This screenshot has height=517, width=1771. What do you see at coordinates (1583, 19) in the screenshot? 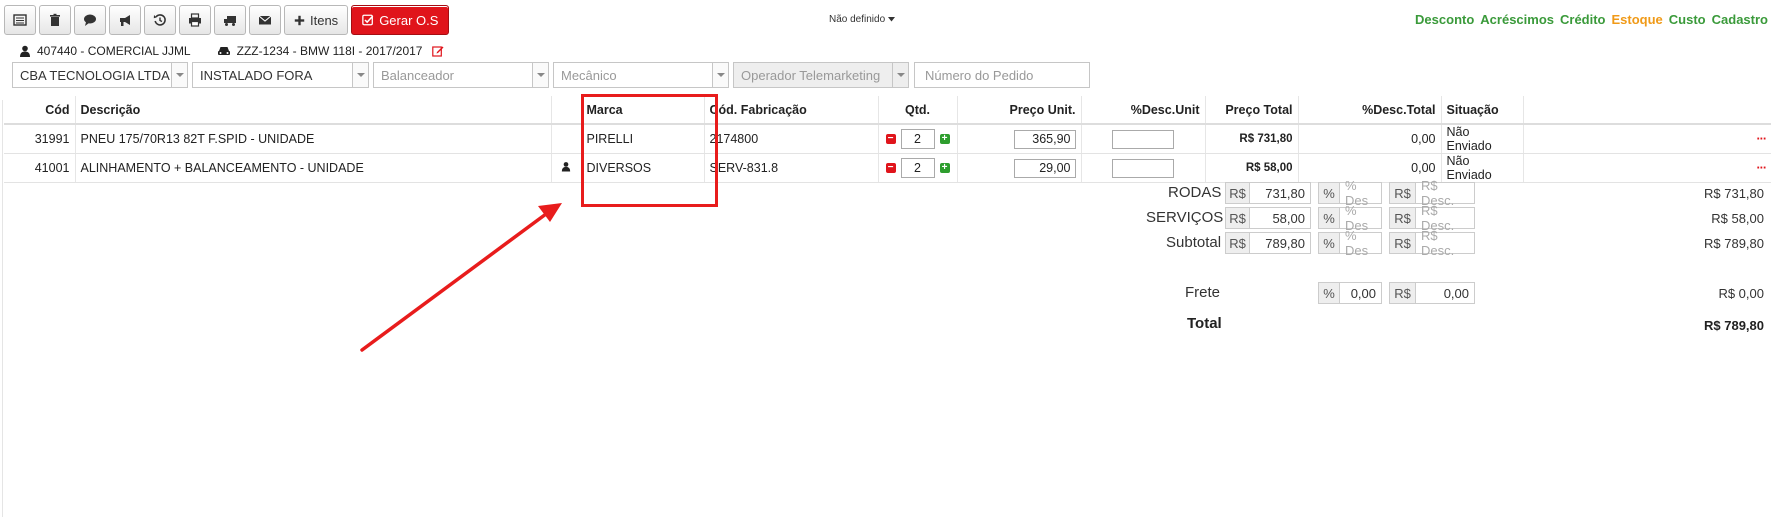
I see `link-credito: Crédito` at bounding box center [1583, 19].